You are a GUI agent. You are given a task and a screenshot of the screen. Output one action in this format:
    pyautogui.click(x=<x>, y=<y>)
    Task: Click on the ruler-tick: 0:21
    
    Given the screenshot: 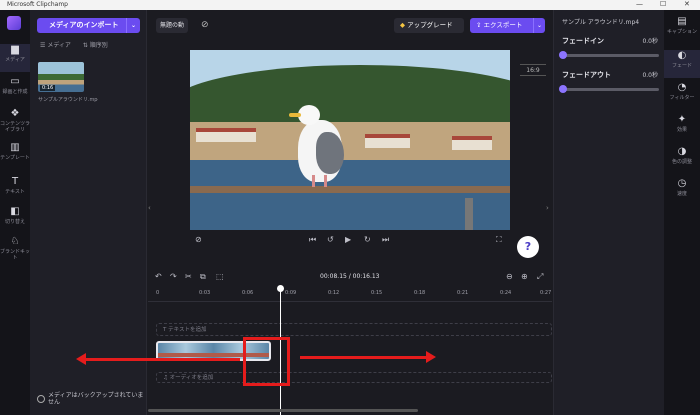 What is the action you would take?
    pyautogui.click(x=463, y=293)
    